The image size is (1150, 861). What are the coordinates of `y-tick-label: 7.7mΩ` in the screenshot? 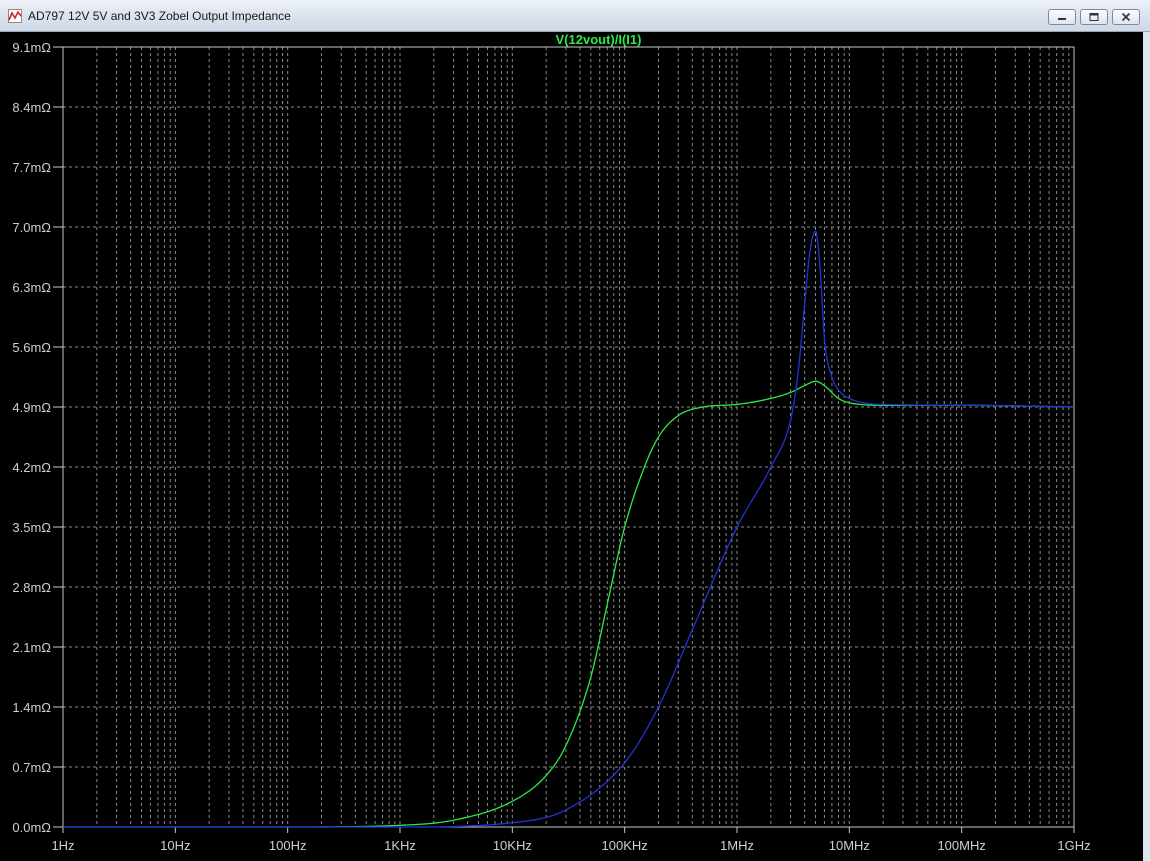 It's located at (31, 167).